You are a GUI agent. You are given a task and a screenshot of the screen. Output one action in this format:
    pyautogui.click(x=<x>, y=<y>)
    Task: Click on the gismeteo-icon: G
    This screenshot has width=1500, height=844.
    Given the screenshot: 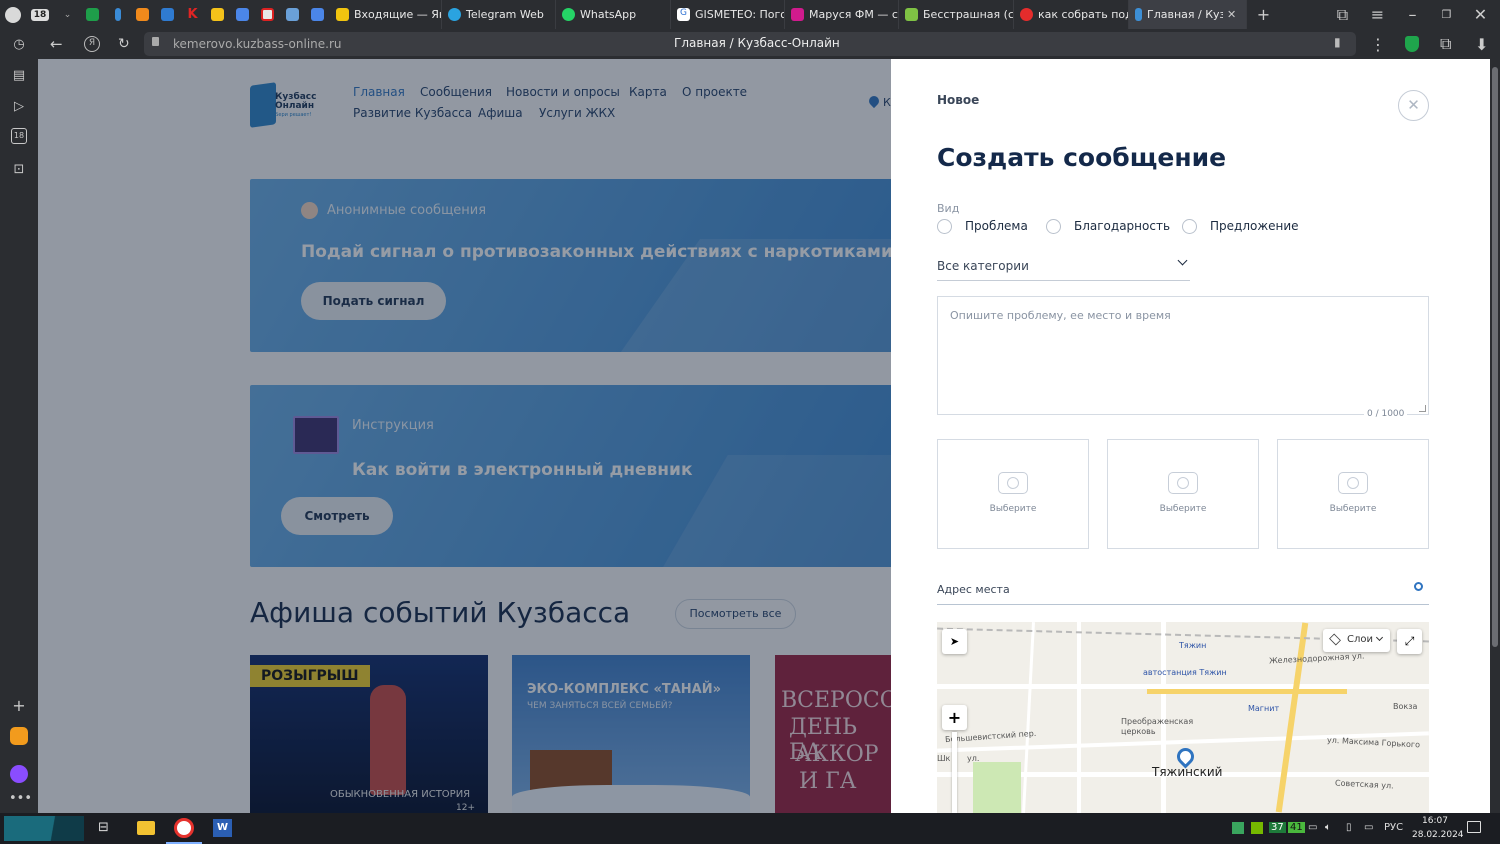 What is the action you would take?
    pyautogui.click(x=683, y=14)
    